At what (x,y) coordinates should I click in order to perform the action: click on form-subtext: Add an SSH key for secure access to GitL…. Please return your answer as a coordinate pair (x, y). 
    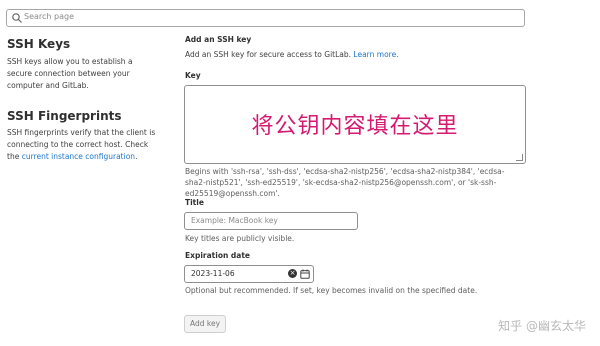
    Looking at the image, I should click on (355, 55).